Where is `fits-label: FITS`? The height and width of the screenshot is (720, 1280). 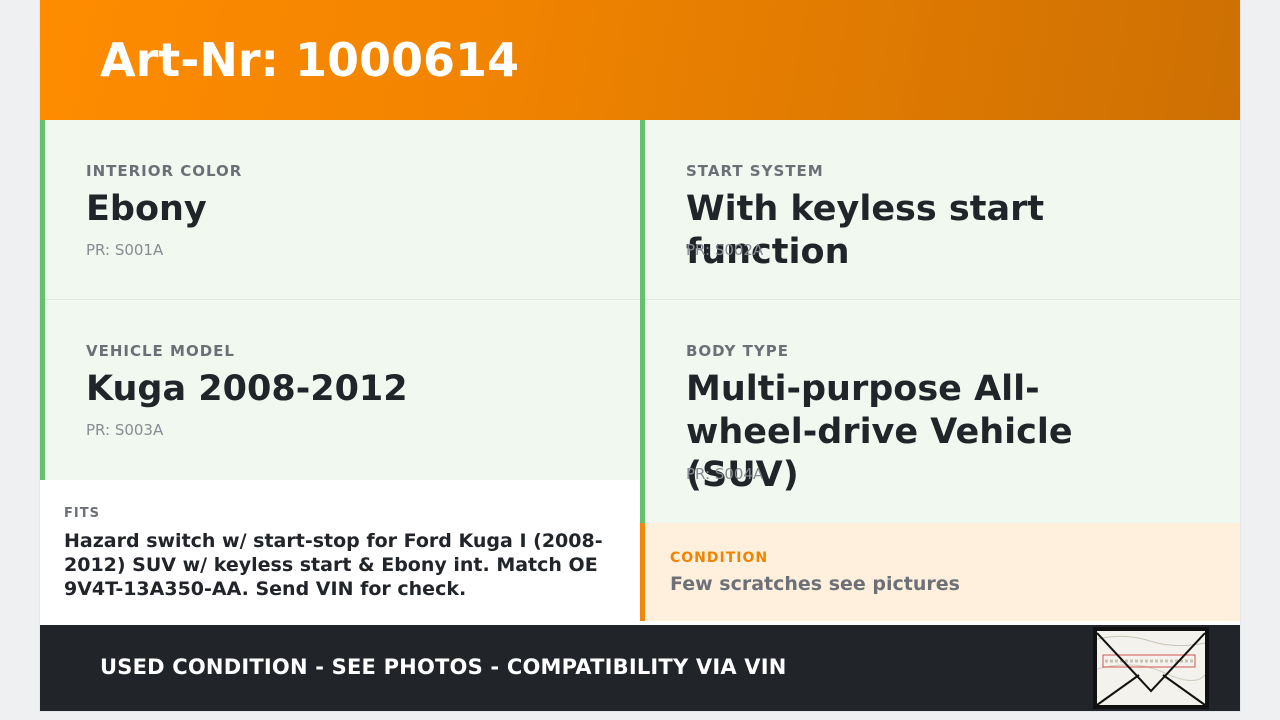
fits-label: FITS is located at coordinates (82, 513).